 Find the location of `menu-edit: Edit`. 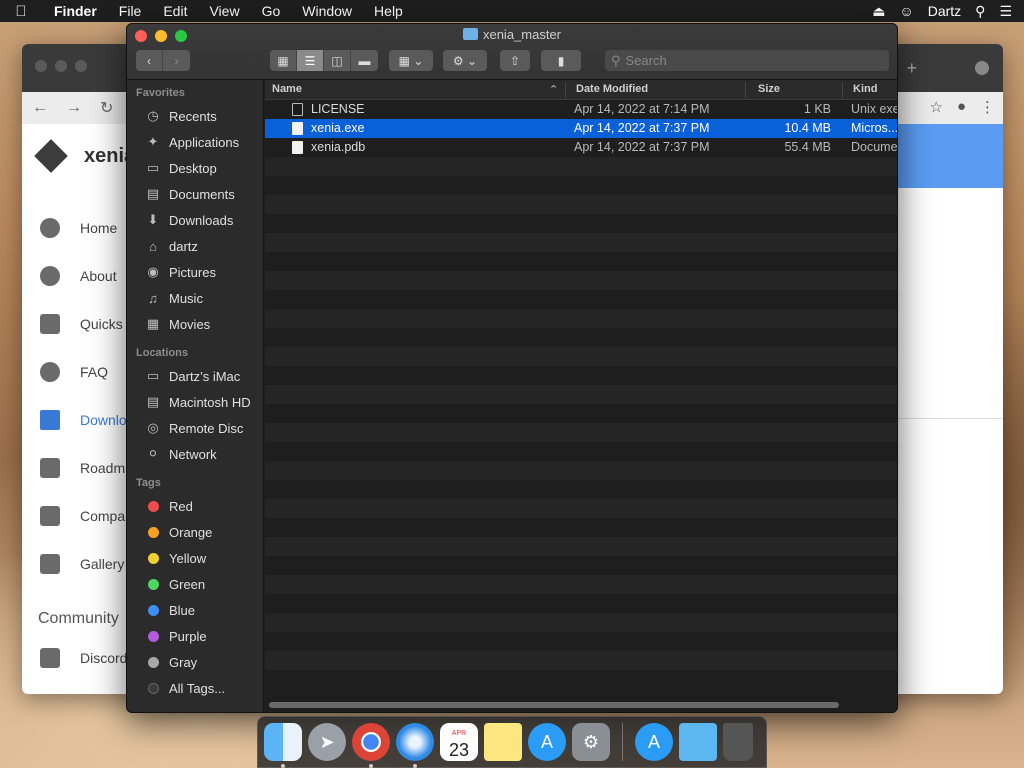

menu-edit: Edit is located at coordinates (175, 11).